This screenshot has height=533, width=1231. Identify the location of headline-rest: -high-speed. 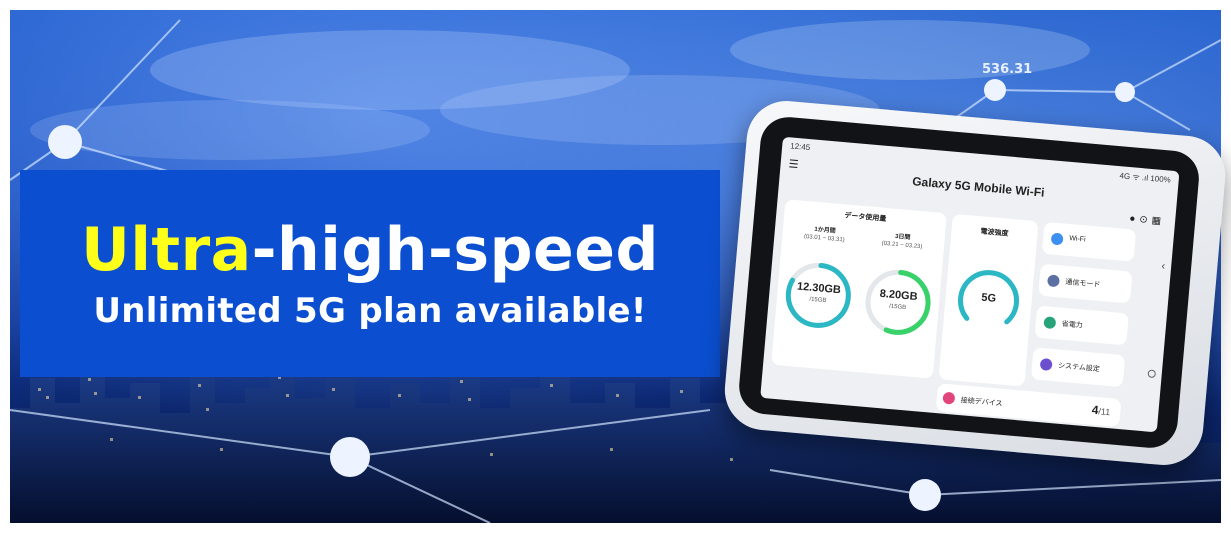
(455, 249).